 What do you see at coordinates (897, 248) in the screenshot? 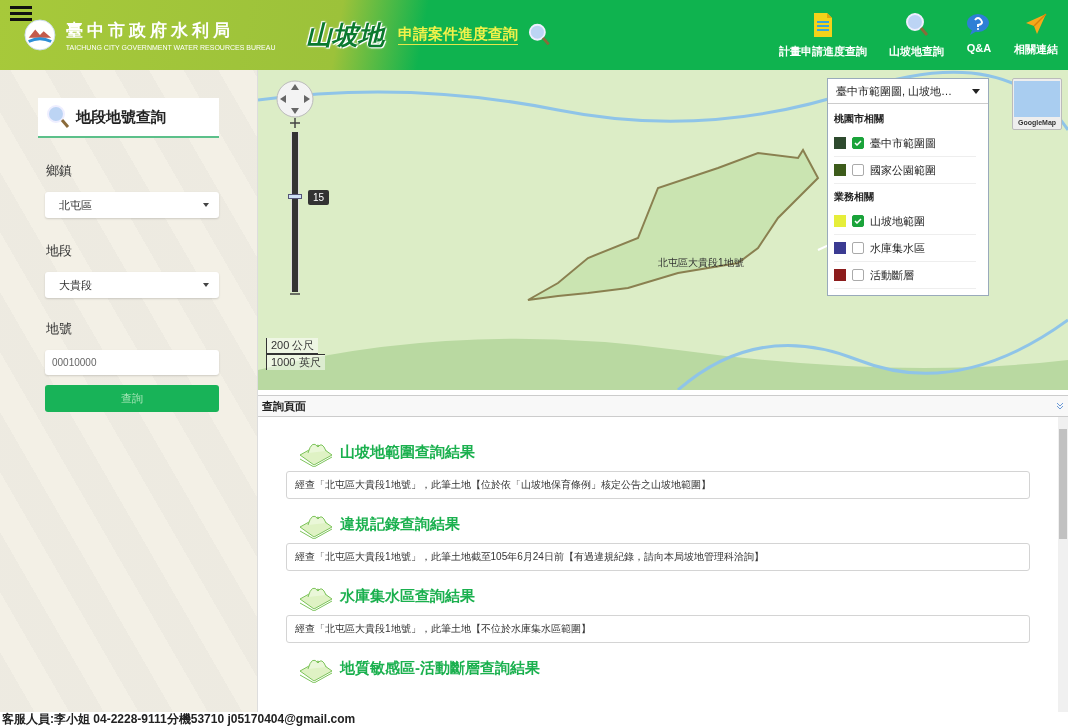
I see `layer-name: 水庫集水區` at bounding box center [897, 248].